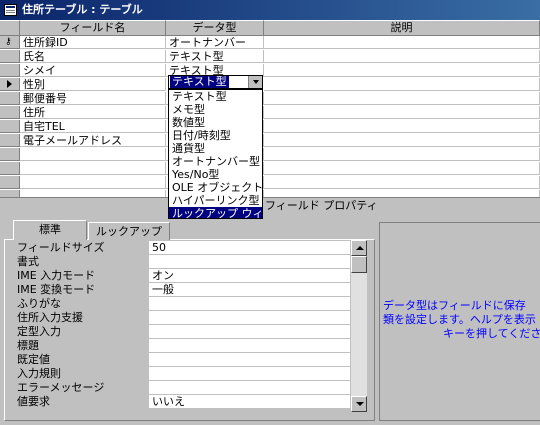 The height and width of the screenshot is (425, 540). Describe the element at coordinates (249, 290) in the screenshot. I see `property-value-field: 一般` at that location.